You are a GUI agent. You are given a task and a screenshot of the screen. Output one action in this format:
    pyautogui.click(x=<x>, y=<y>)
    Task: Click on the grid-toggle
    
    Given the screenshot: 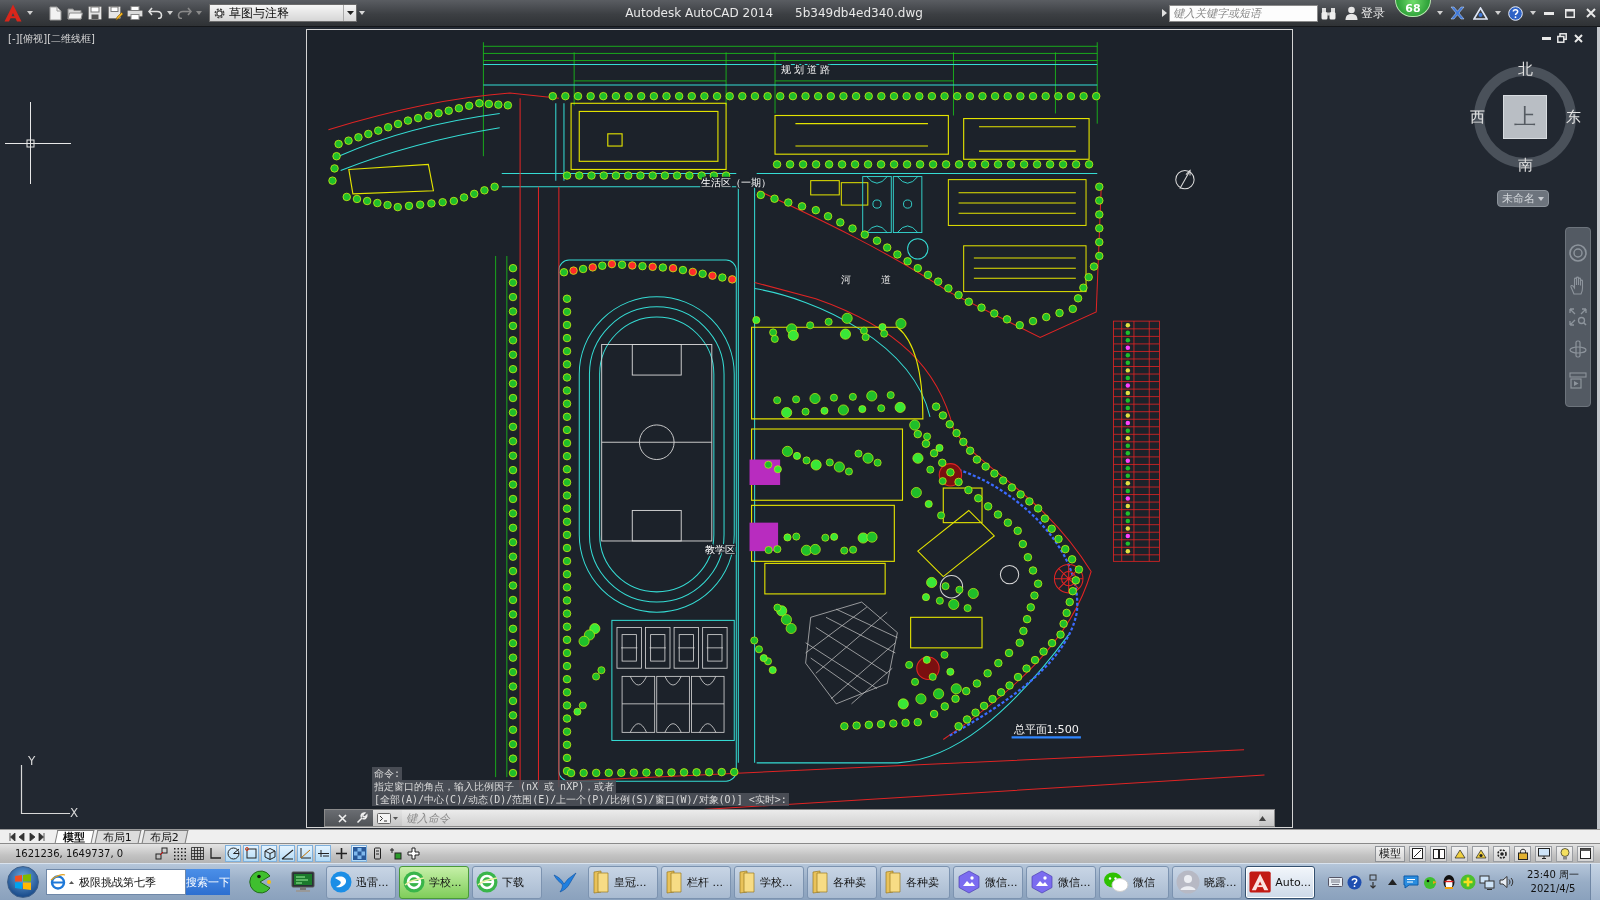 What is the action you would take?
    pyautogui.click(x=197, y=853)
    